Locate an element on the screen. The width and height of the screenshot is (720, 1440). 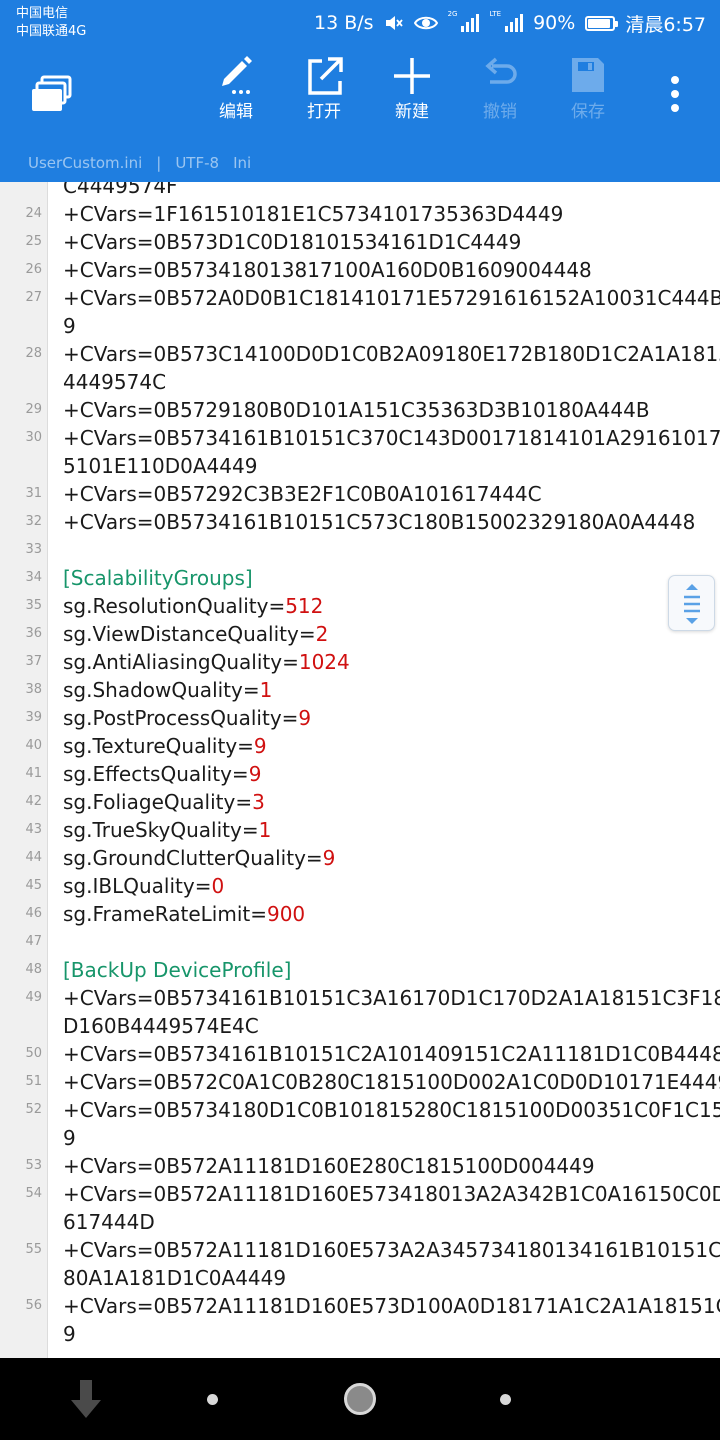
code-line: 31 +CVars=0B57292C3B3E2F1C0B0A101617444C is located at coordinates (360, 494).